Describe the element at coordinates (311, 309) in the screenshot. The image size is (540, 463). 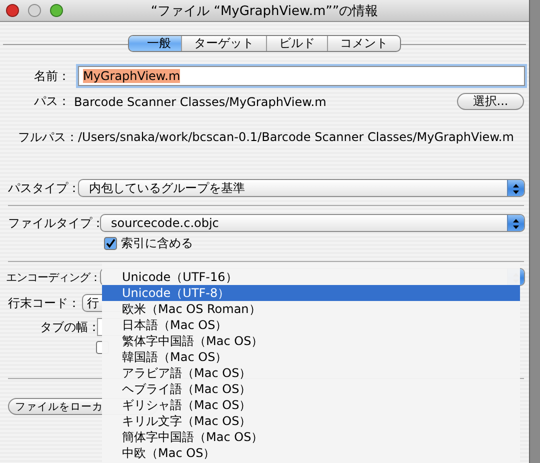
I see `menu-item: 欧米（Mac OS Roman）` at that location.